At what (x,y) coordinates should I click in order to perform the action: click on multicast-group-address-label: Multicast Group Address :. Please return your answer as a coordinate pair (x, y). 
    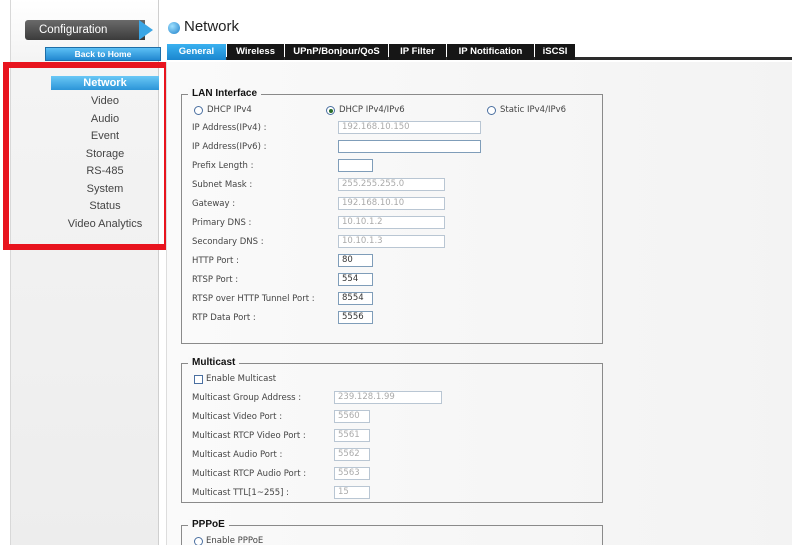
    Looking at the image, I should click on (247, 398).